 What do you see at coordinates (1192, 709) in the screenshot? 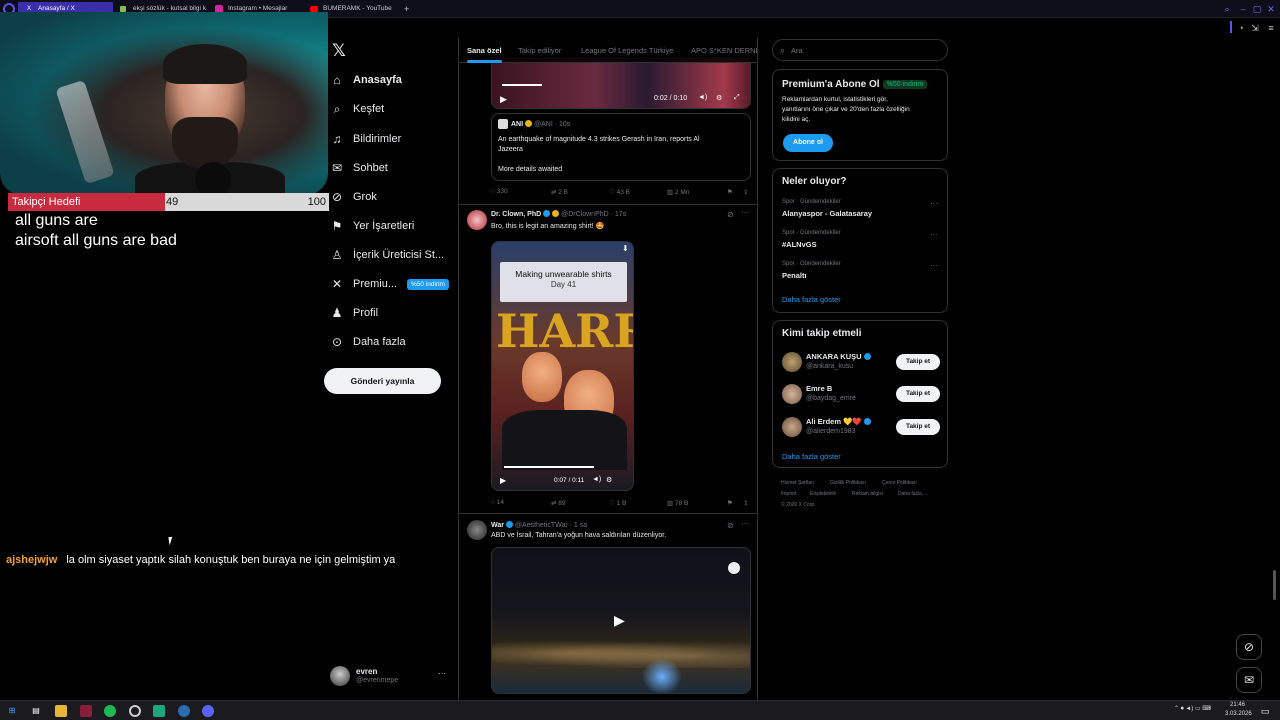
I see `tray-icons: ⌃ ⏺ ◄) ▭ ⌨` at bounding box center [1192, 709].